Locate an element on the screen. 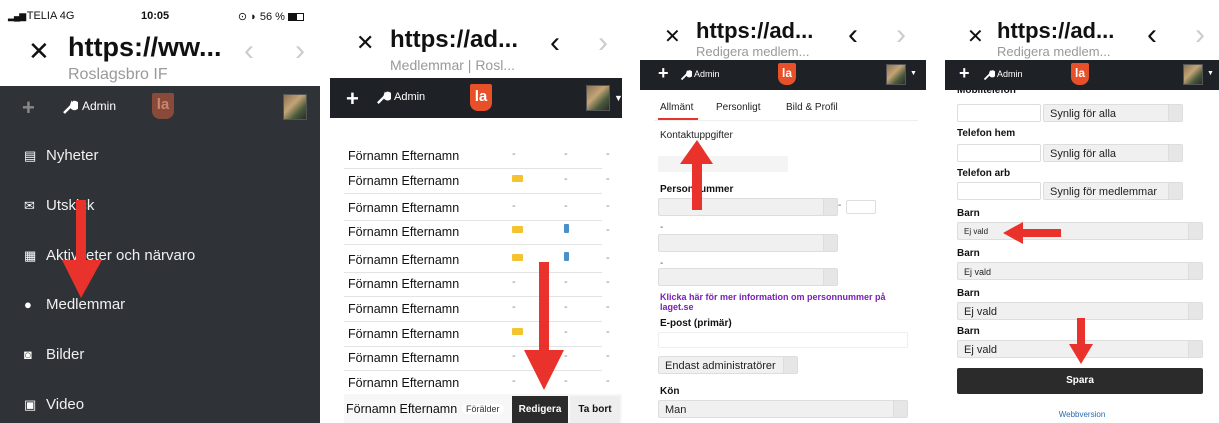 This screenshot has height=423, width=1219. menu-item-bilder: ◙ Bilder is located at coordinates (150, 357).